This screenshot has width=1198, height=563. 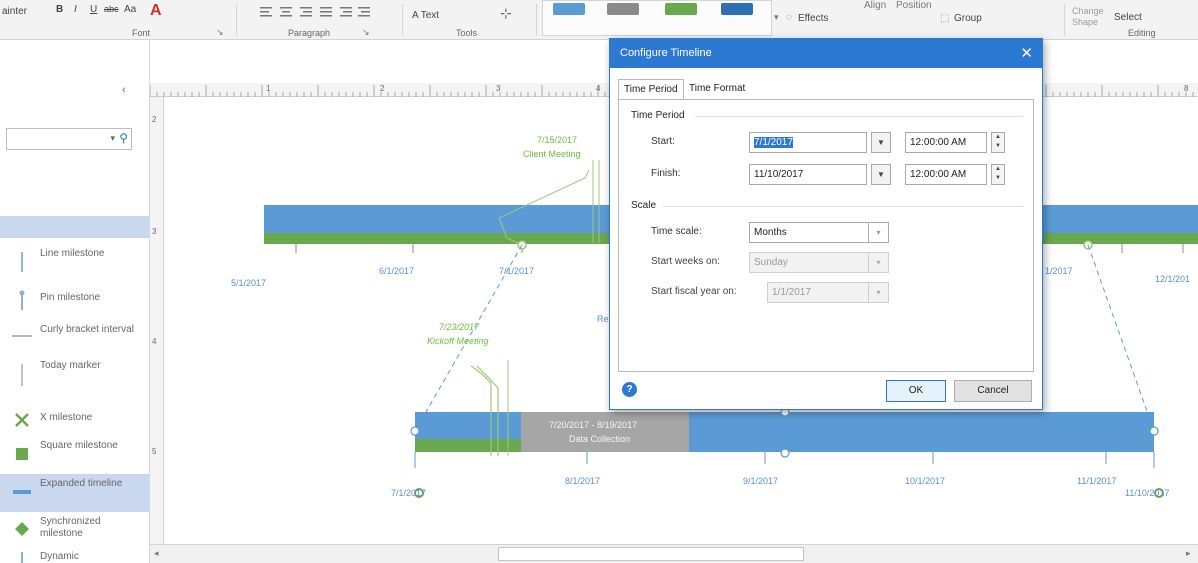 What do you see at coordinates (458, 341) in the screenshot?
I see `milestone-name-label: Kickoff Meeting` at bounding box center [458, 341].